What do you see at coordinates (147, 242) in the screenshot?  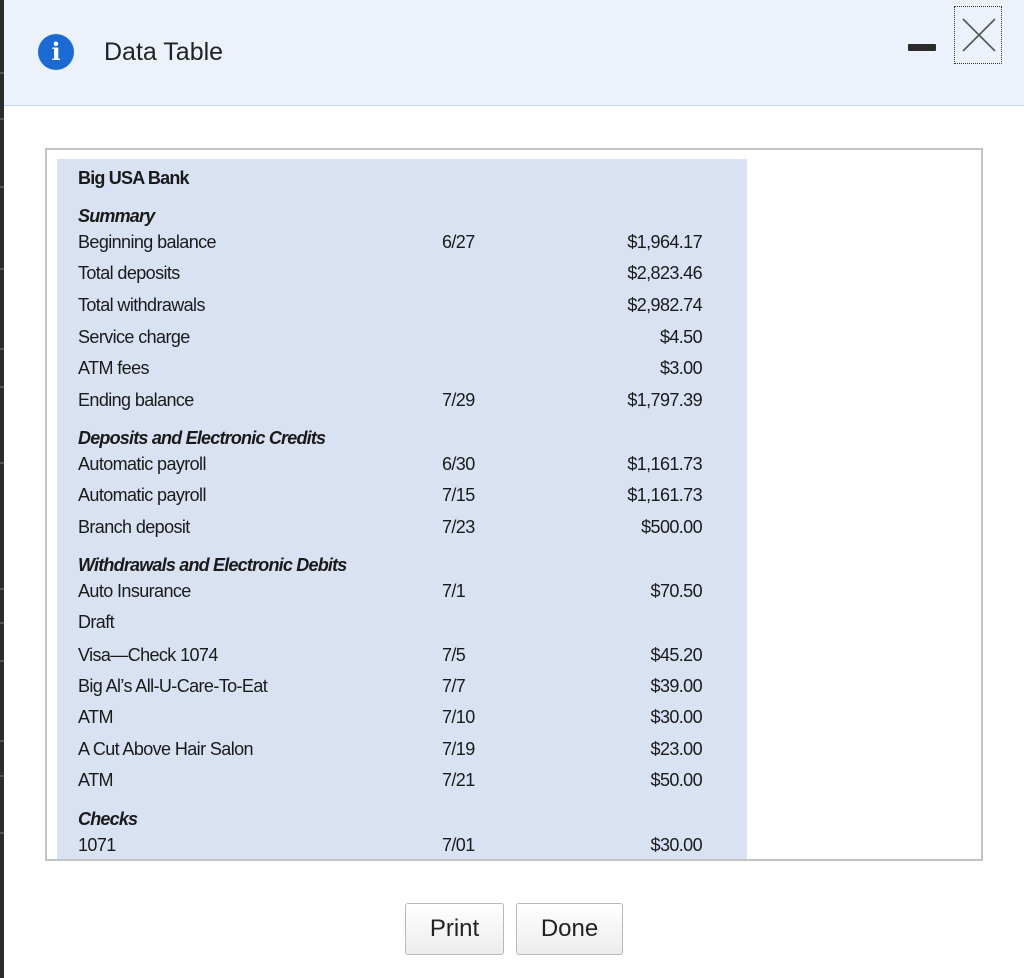 I see `row-label: Beginning balance` at bounding box center [147, 242].